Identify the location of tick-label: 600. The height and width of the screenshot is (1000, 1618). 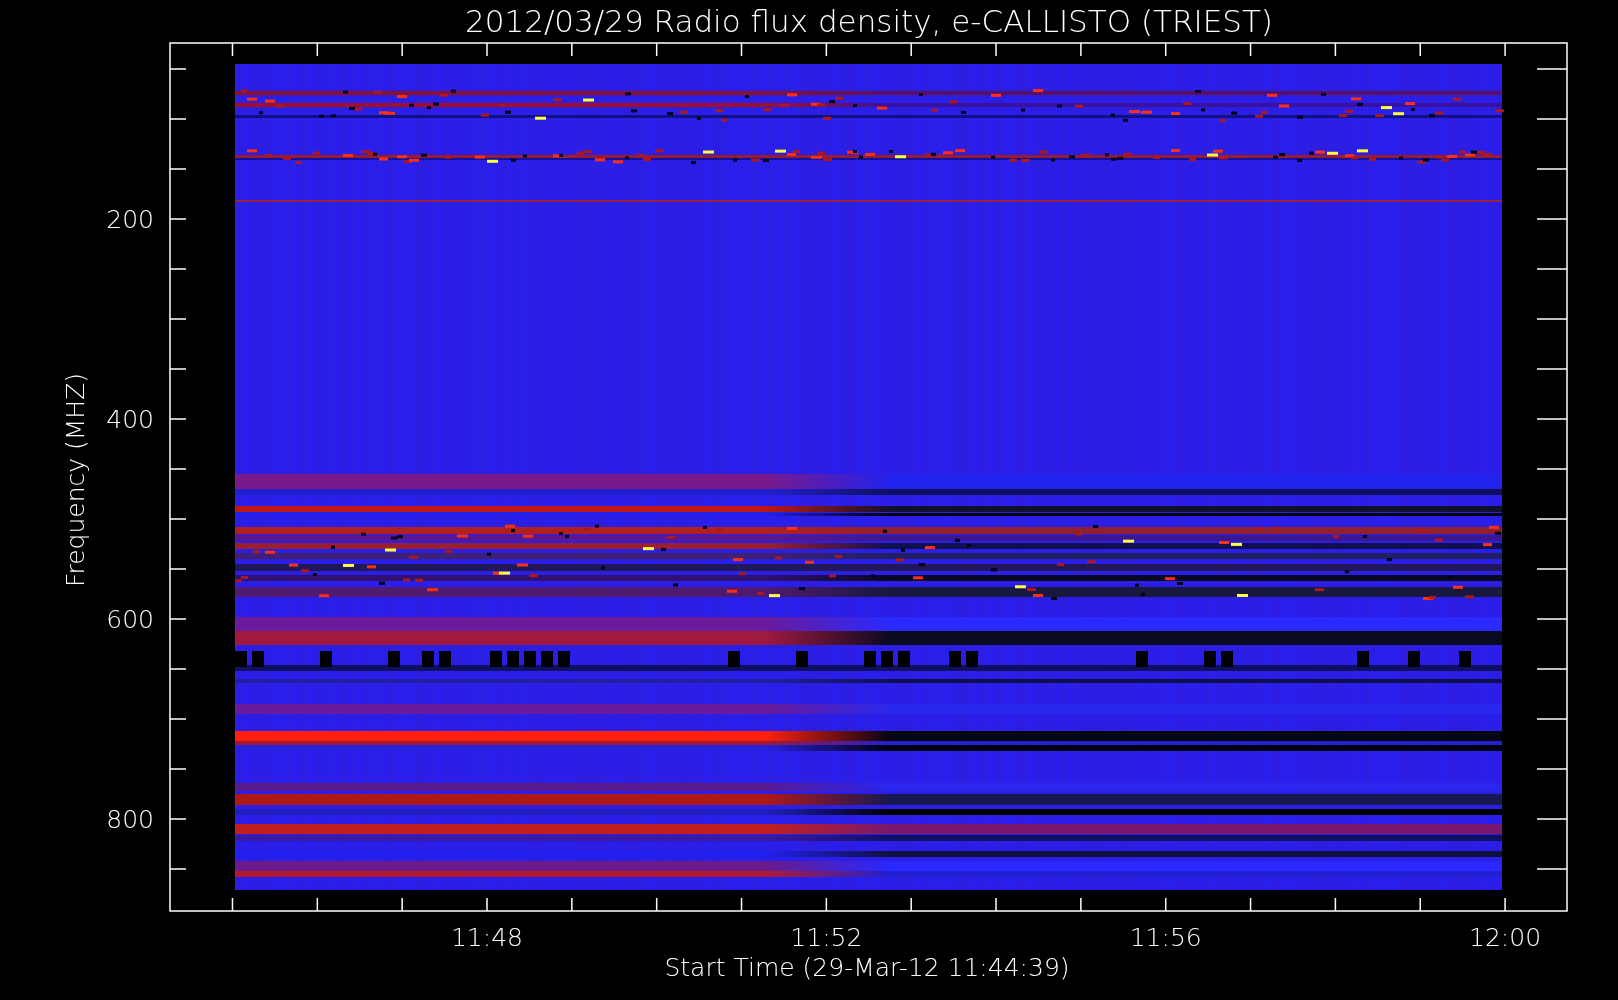
(130, 619).